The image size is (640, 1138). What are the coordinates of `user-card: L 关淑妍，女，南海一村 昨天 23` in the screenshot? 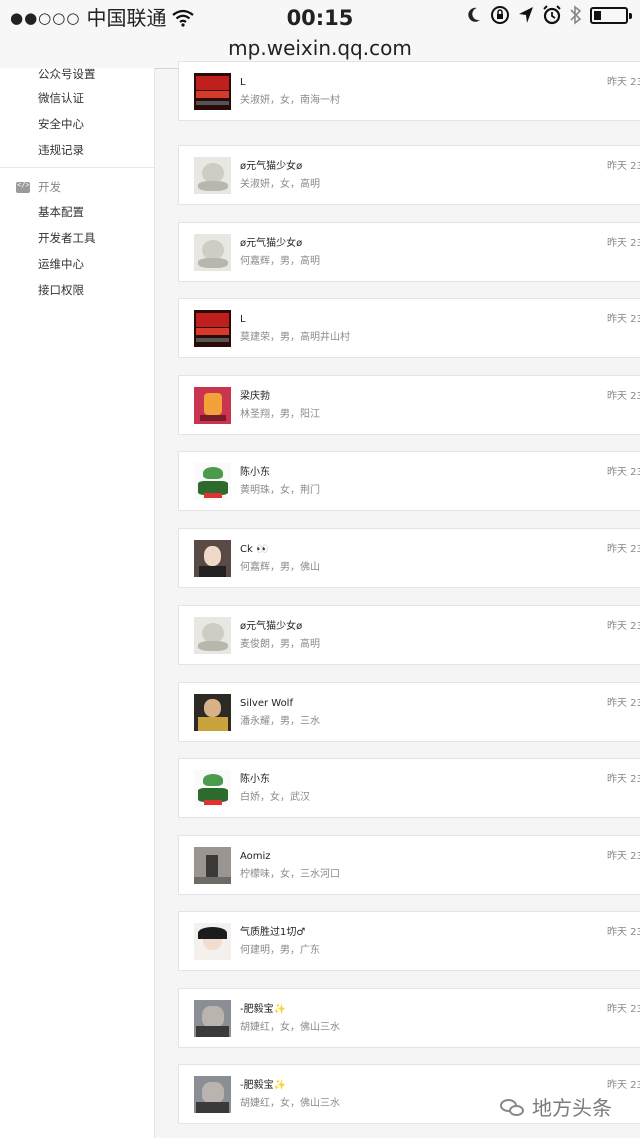 It's located at (409, 91).